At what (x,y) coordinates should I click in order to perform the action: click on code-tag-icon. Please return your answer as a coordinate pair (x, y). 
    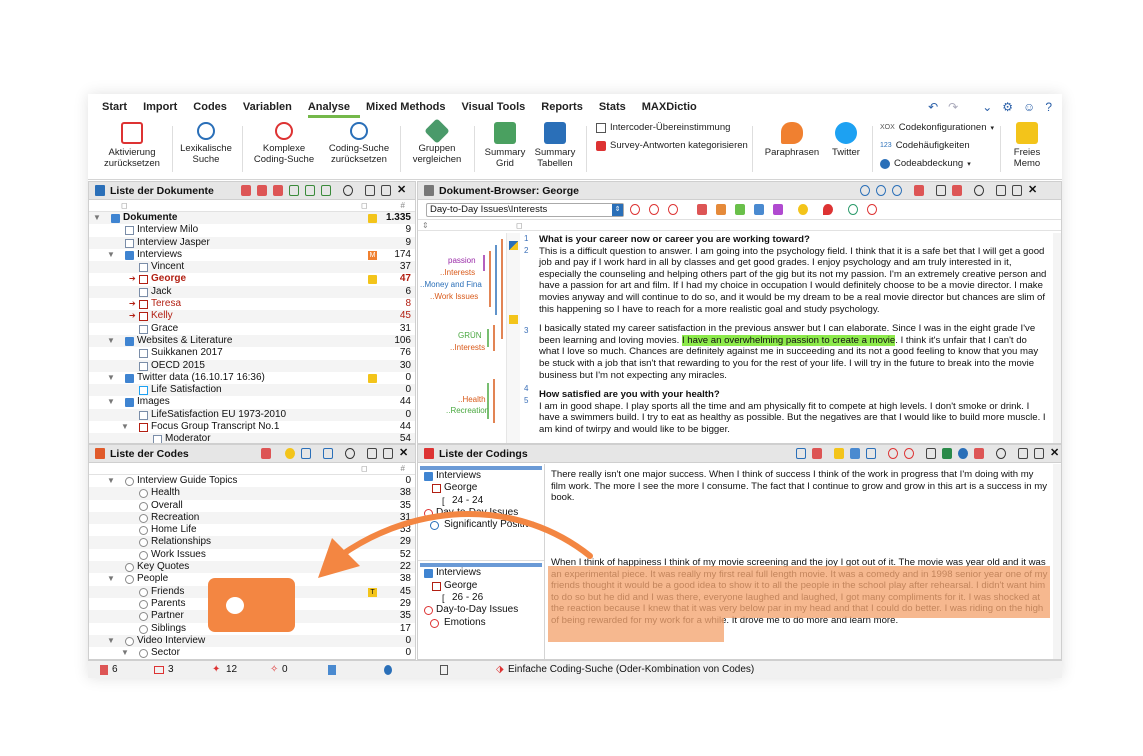
    Looking at the image, I should click on (251, 605).